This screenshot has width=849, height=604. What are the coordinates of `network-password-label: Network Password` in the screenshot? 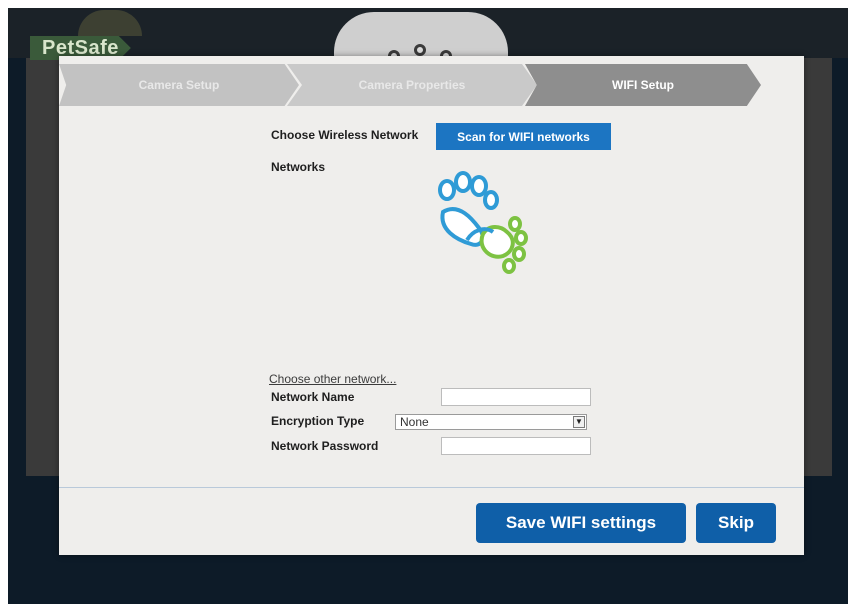 It's located at (325, 446).